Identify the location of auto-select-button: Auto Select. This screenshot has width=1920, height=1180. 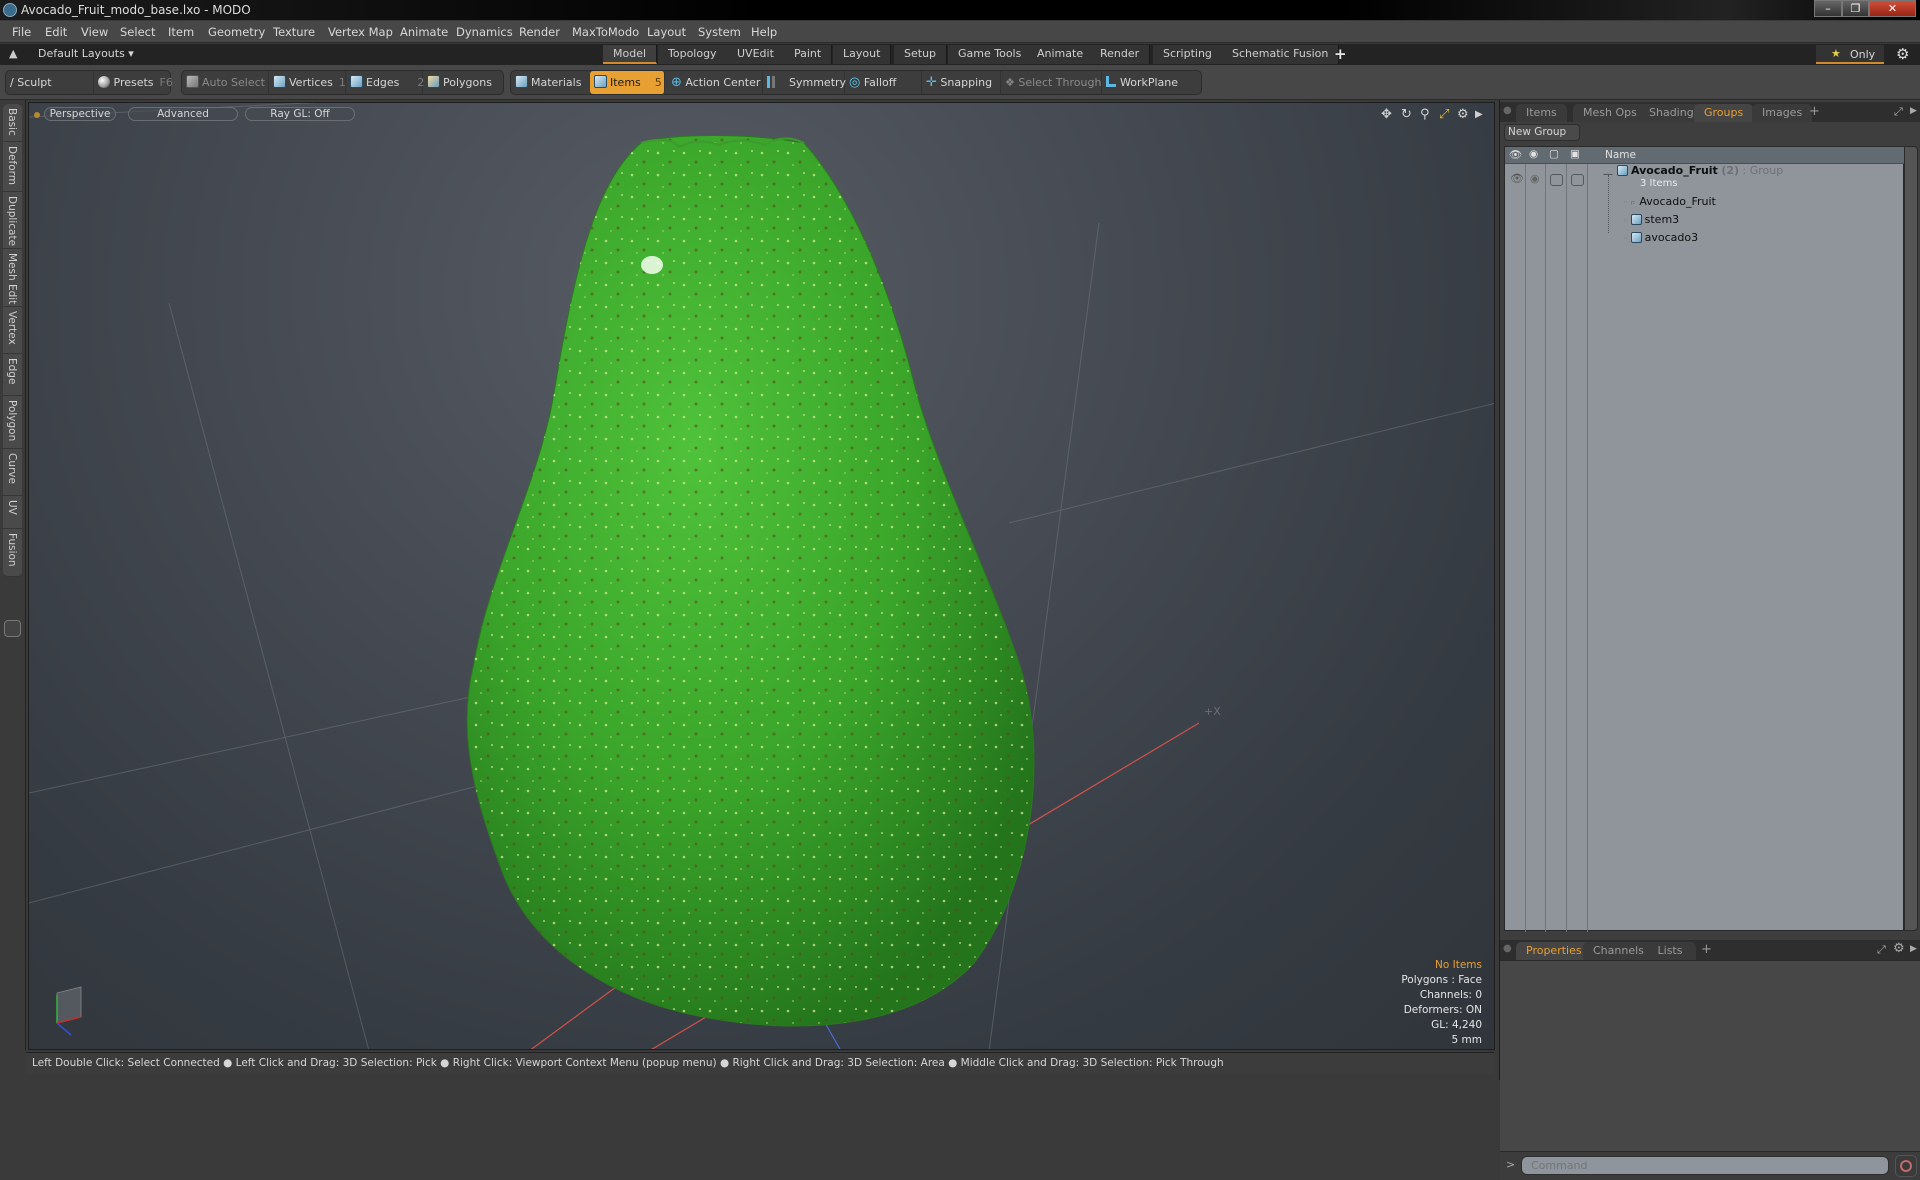
(225, 82).